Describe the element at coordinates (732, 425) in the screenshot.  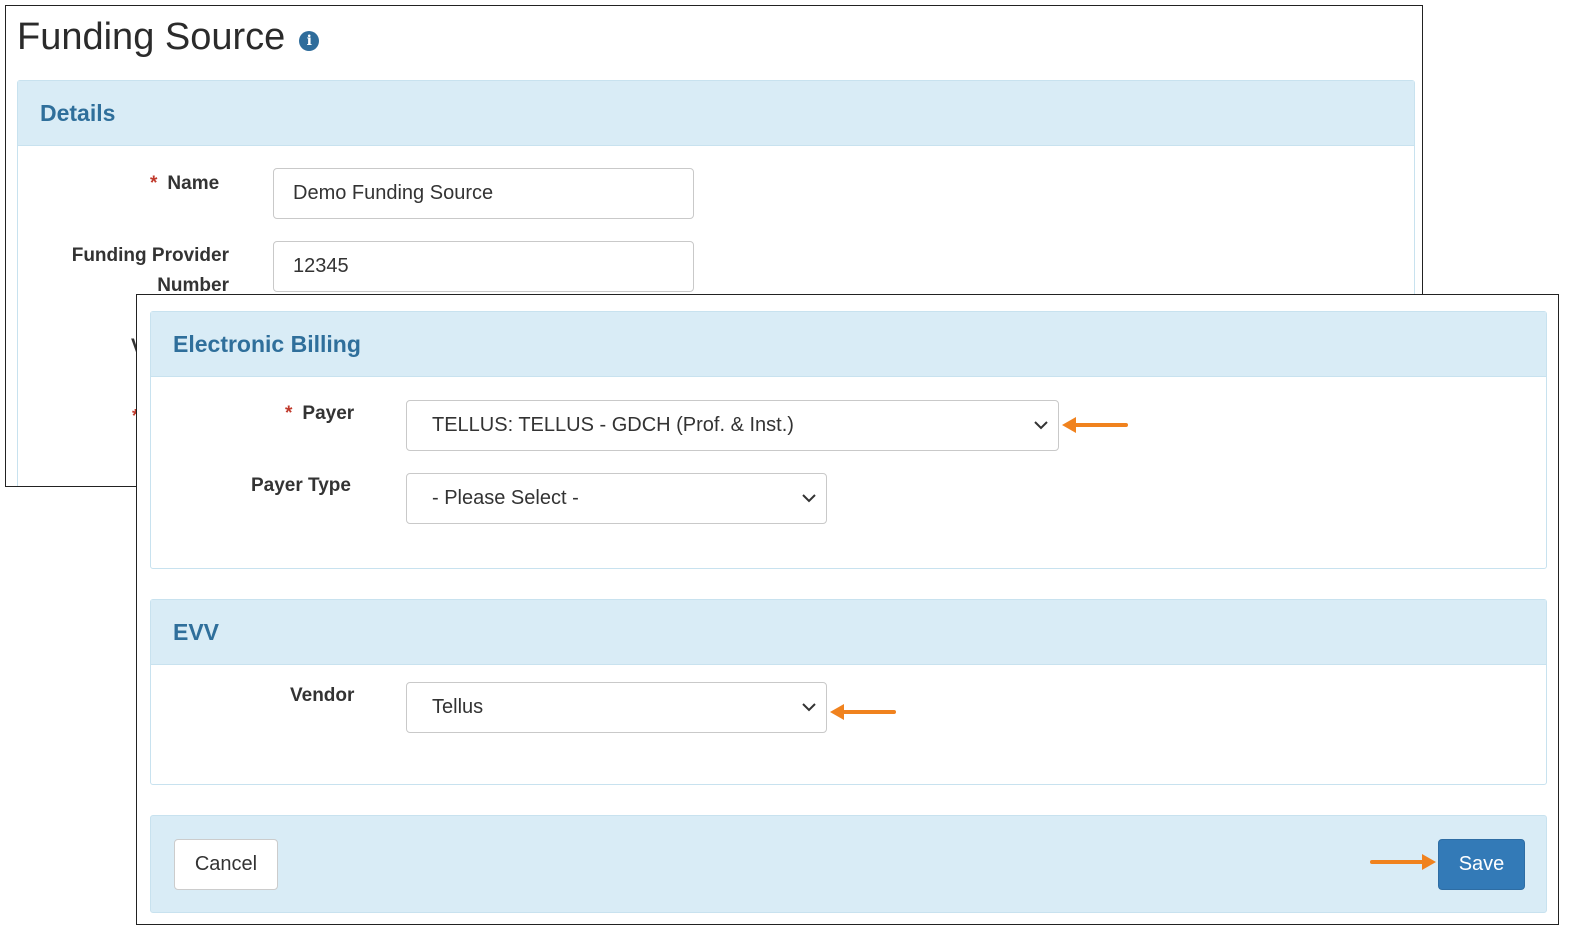
I see `payer-select: TELLUS: TELLUS - GDCH (Prof. & Inst.)` at that location.